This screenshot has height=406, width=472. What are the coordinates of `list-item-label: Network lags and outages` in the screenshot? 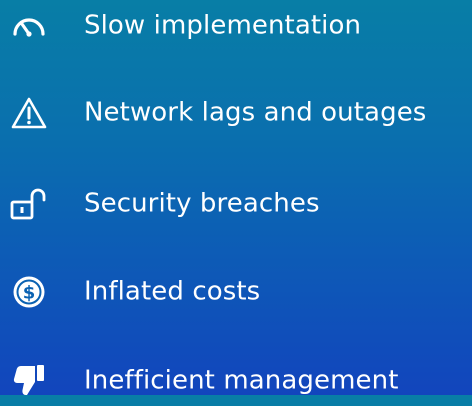 It's located at (255, 112).